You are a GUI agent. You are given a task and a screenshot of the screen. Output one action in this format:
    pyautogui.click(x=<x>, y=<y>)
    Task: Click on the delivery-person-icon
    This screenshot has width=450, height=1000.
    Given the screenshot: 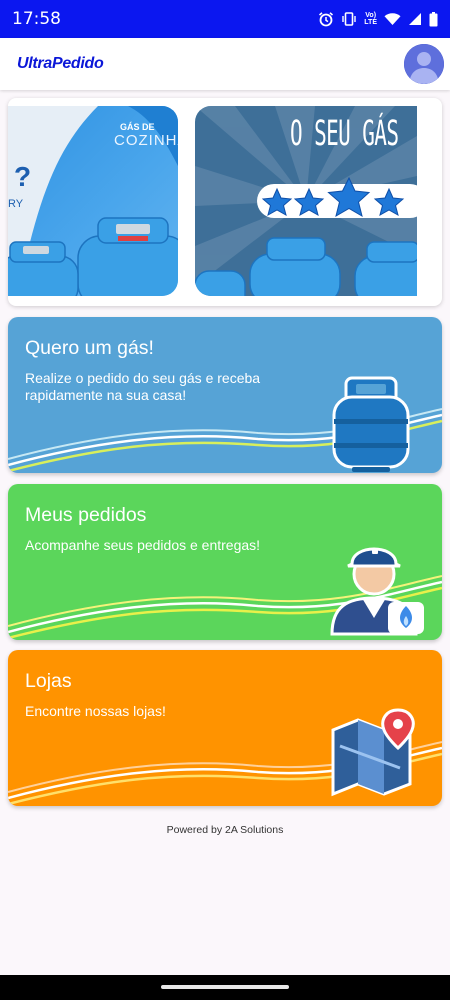 What is the action you would take?
    pyautogui.click(x=377, y=591)
    